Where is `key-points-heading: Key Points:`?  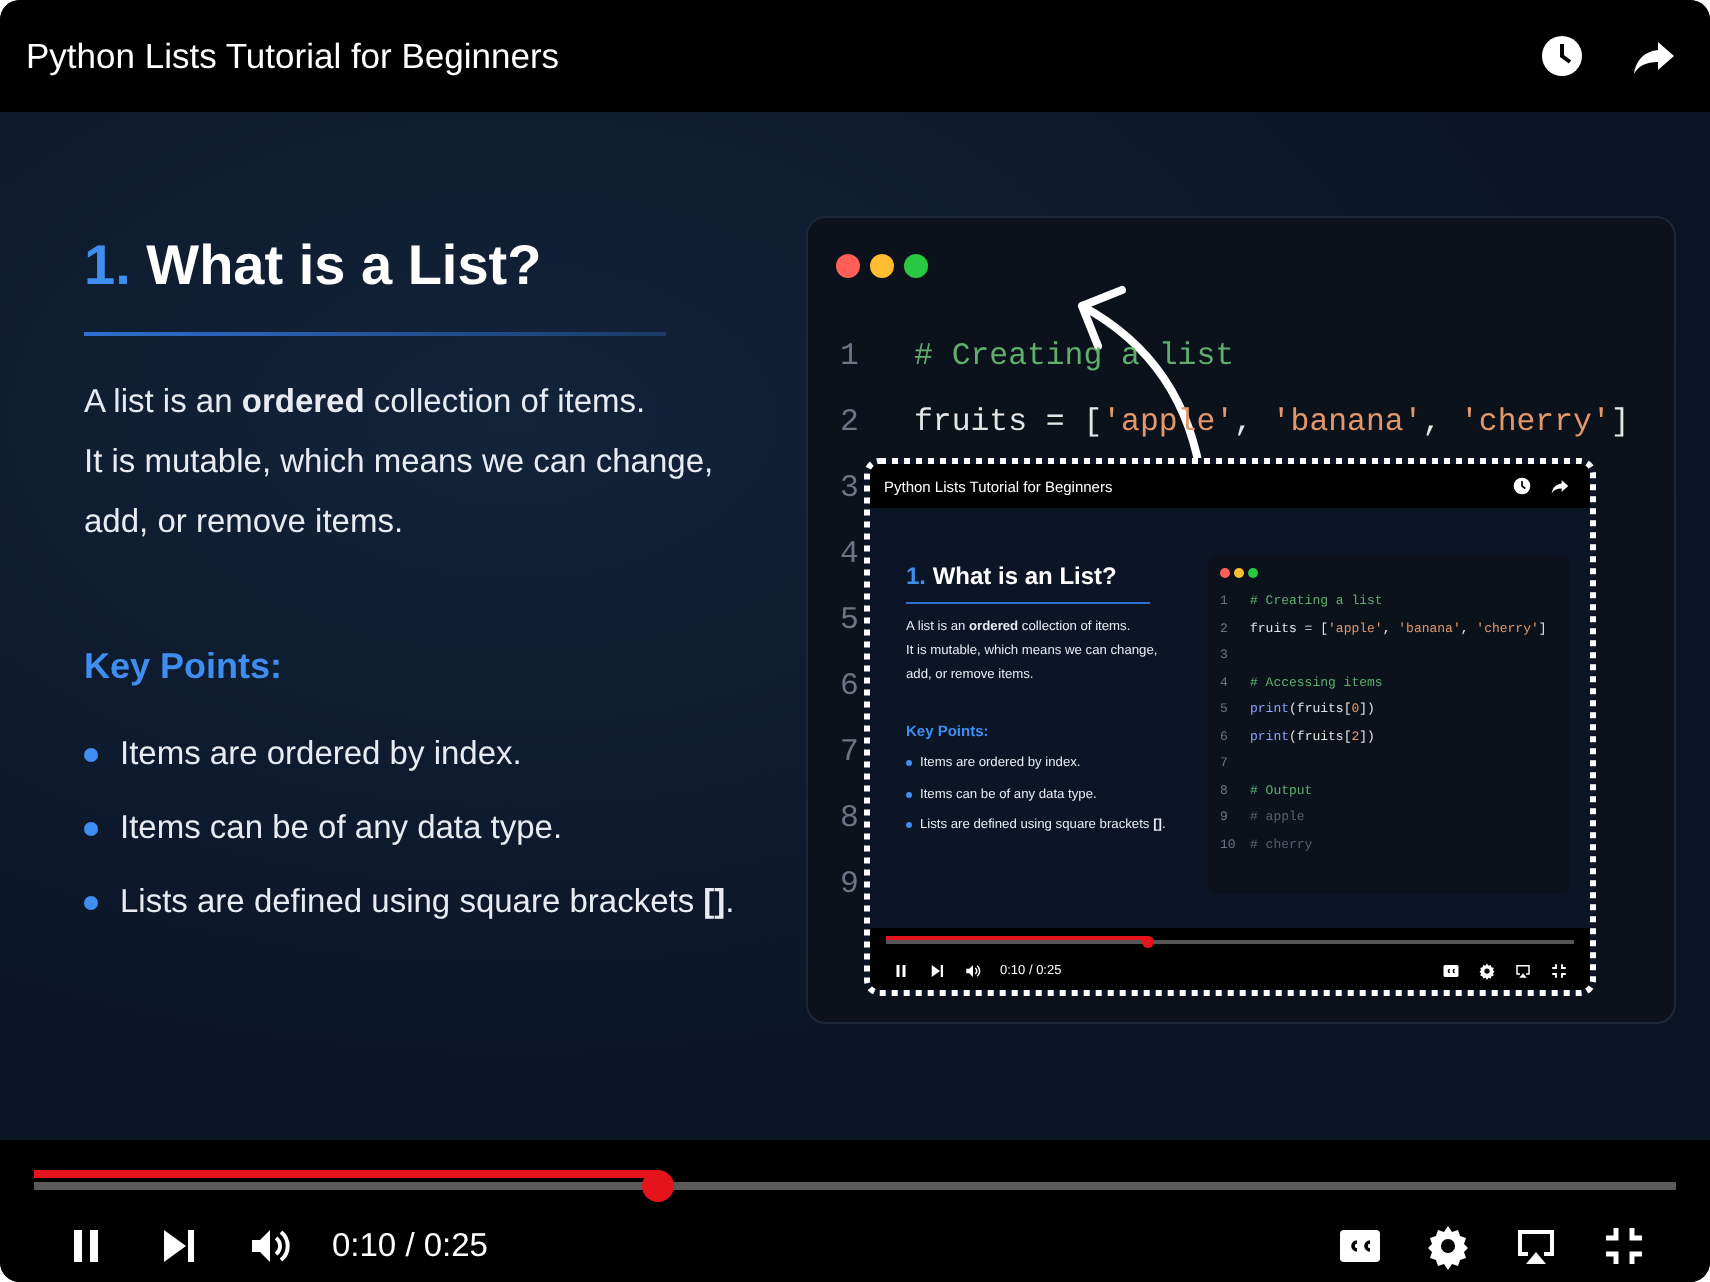 key-points-heading: Key Points: is located at coordinates (184, 667).